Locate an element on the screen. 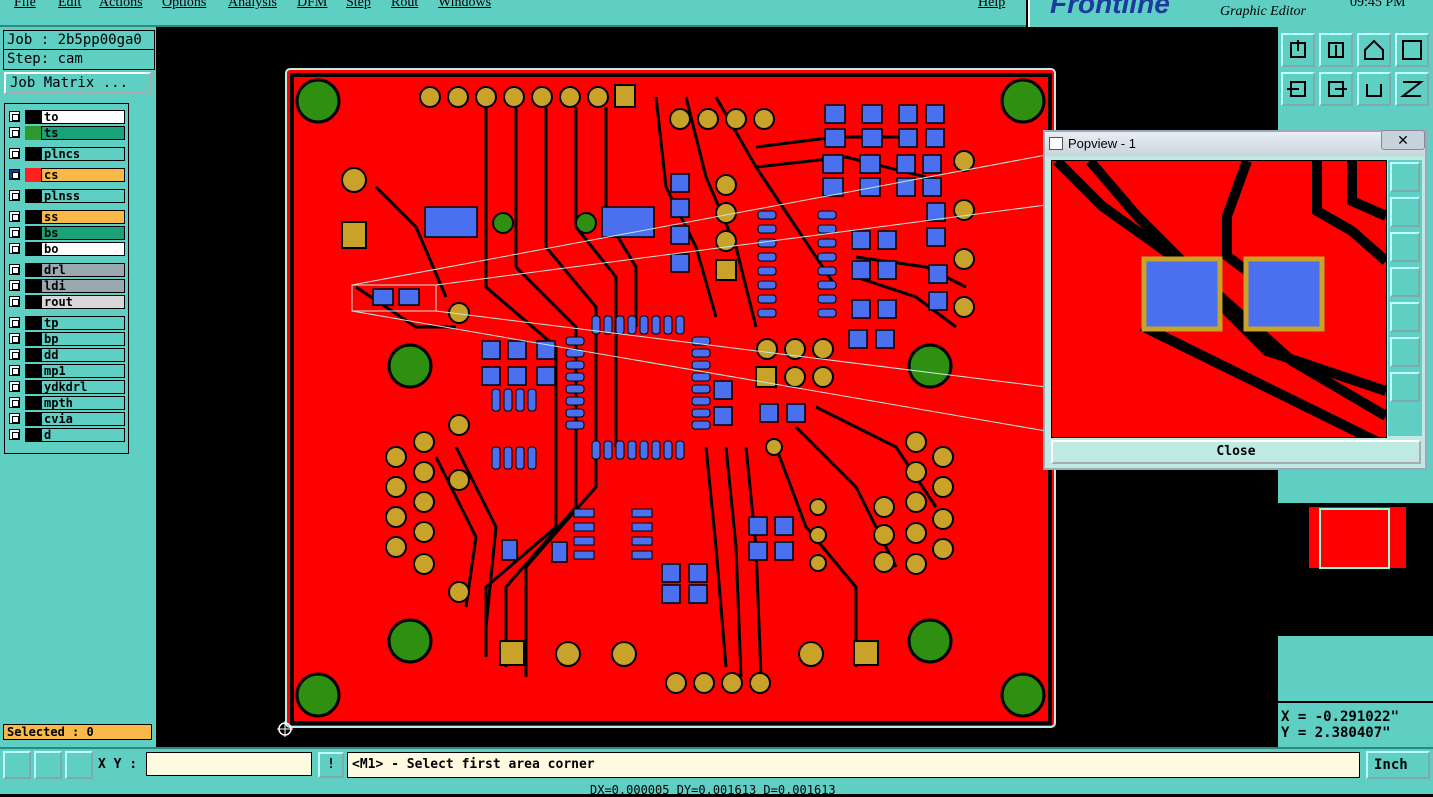 The width and height of the screenshot is (1433, 797). layer-name: bo is located at coordinates (83, 249).